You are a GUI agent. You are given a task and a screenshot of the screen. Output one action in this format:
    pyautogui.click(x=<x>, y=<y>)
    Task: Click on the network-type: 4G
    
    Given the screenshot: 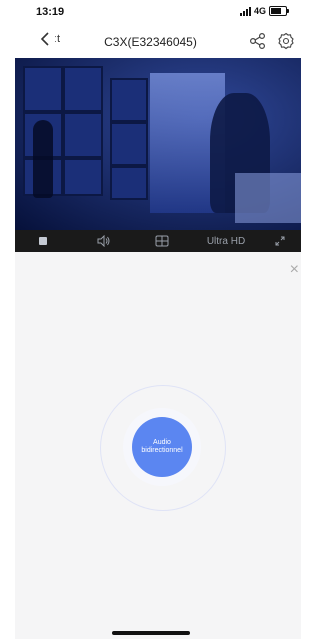 What is the action you would take?
    pyautogui.click(x=259, y=11)
    